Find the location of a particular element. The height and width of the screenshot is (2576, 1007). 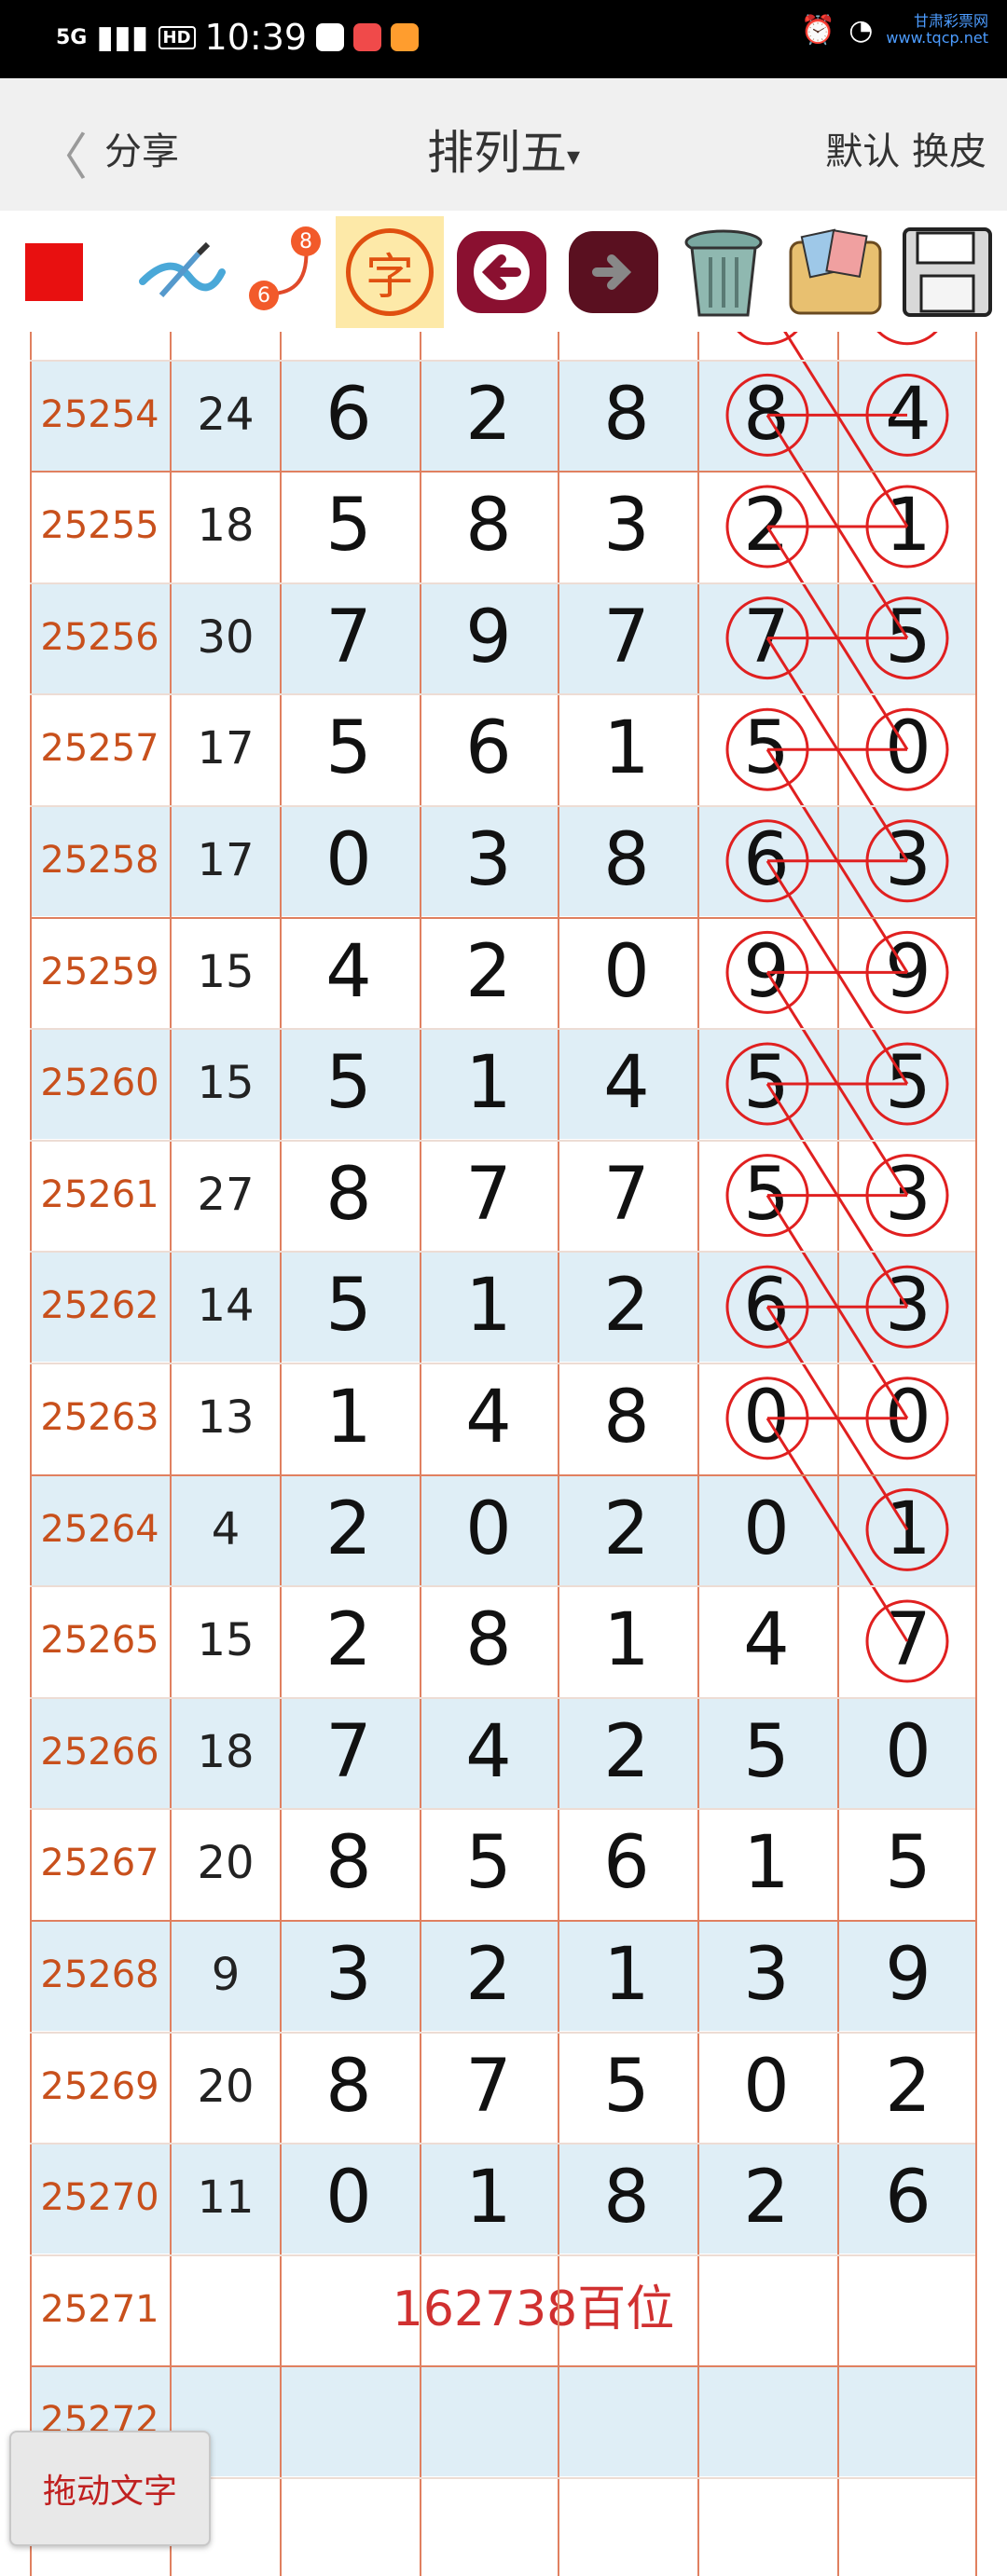

status-bar-right: ⏰ ◔ 甘肃彩票网 www.tqcp.net is located at coordinates (894, 30).